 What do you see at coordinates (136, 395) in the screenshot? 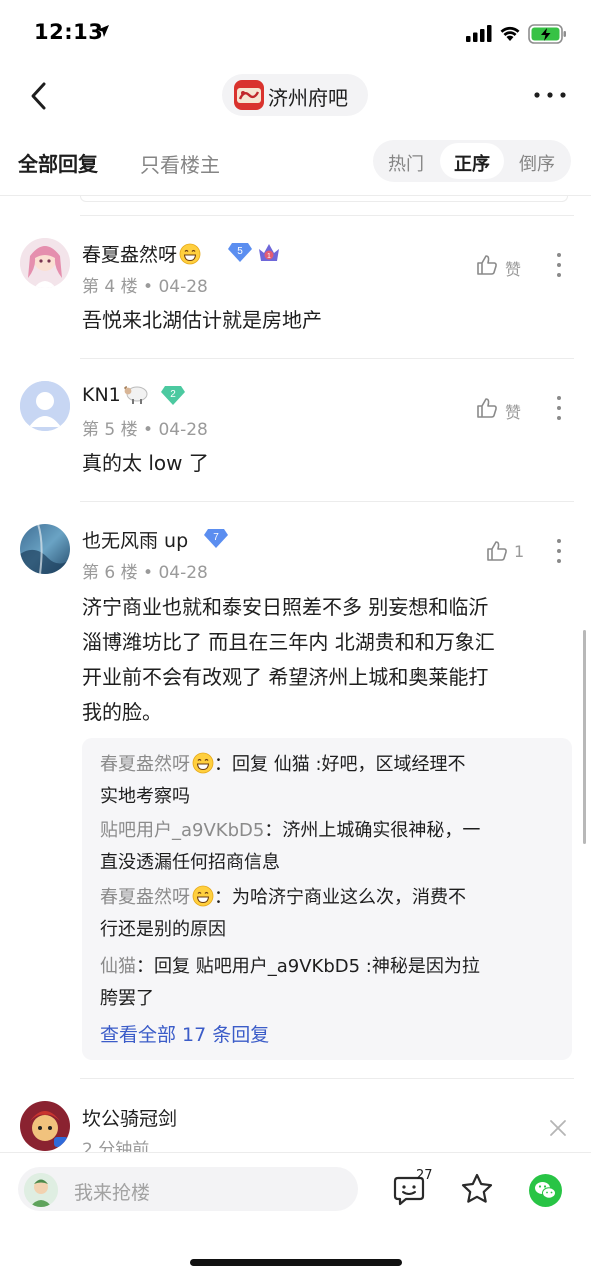
I see `sheep-emoji-icon` at bounding box center [136, 395].